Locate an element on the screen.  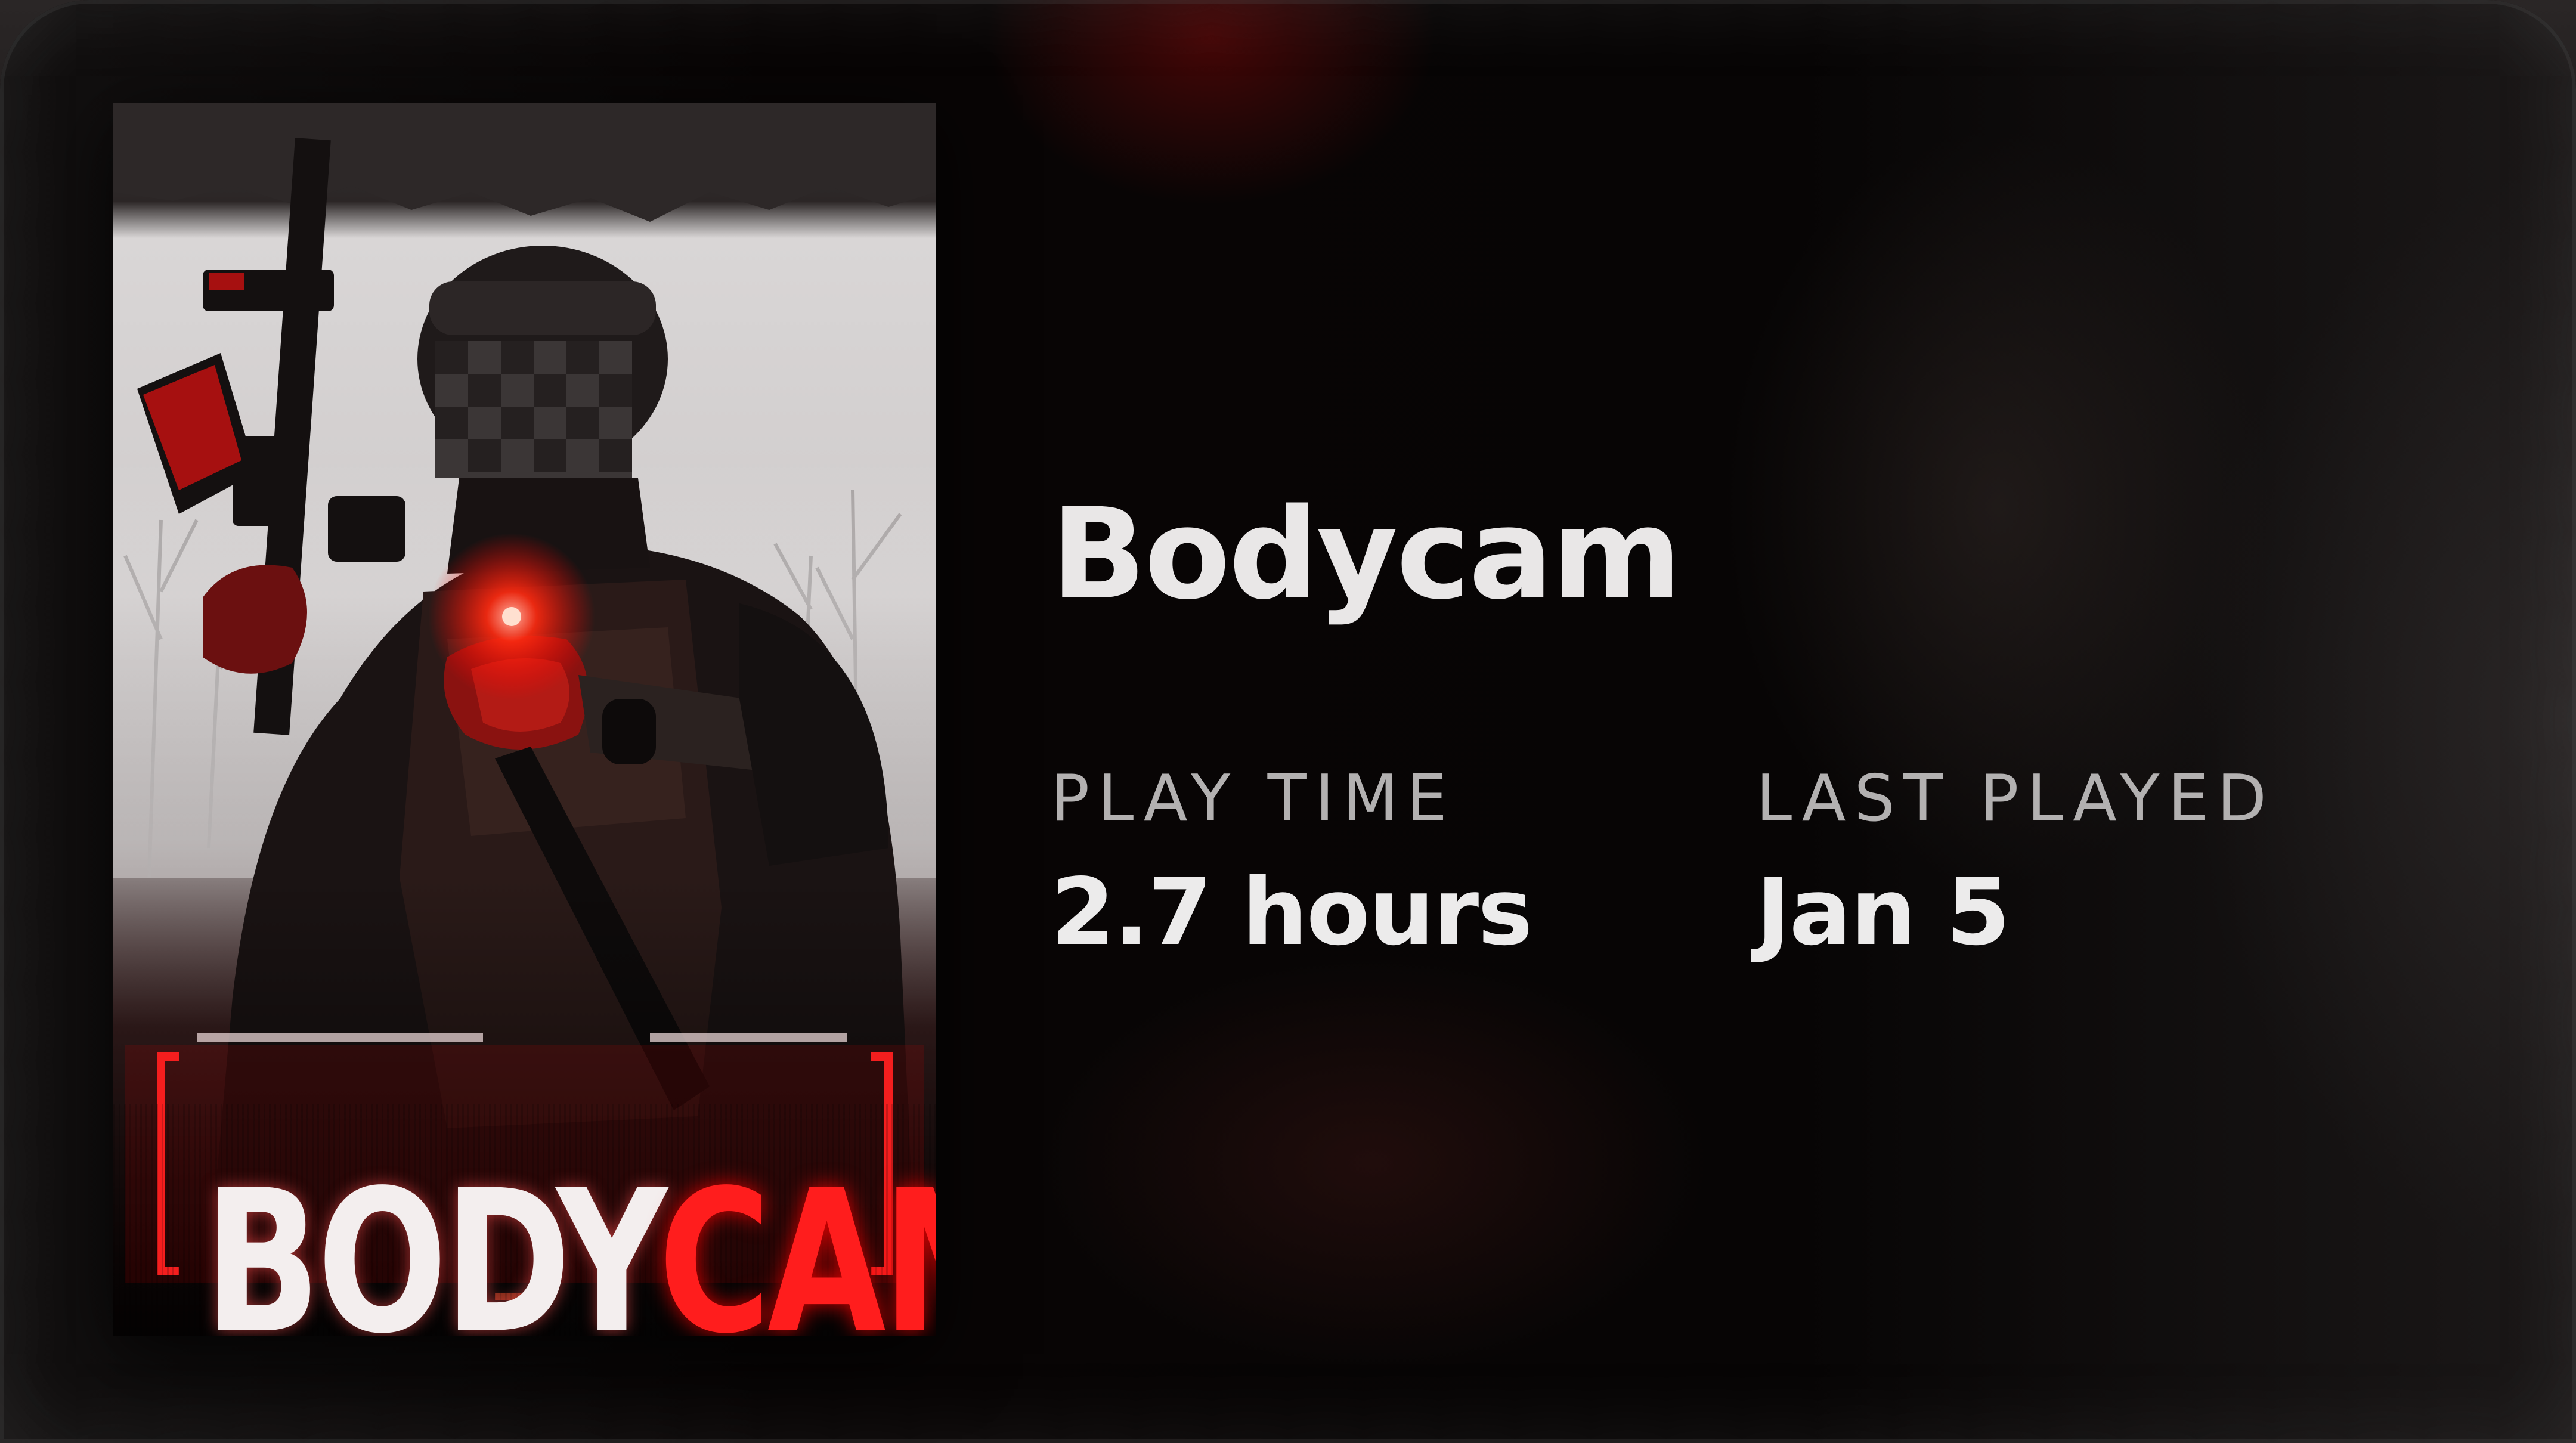
play-time-label: PLAY TIME is located at coordinates (1254, 798).